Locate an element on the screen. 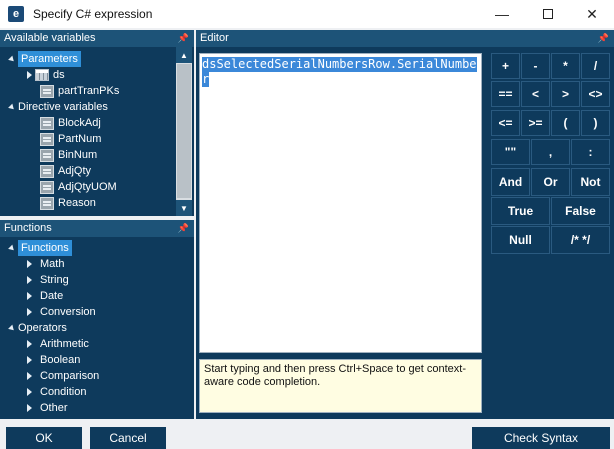 The width and height of the screenshot is (614, 449). variable-item: AdjQty is located at coordinates (65, 171).